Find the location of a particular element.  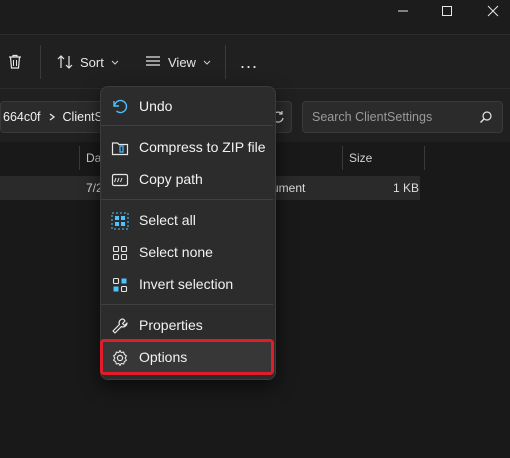

menu-item-label: Options is located at coordinates (163, 357).